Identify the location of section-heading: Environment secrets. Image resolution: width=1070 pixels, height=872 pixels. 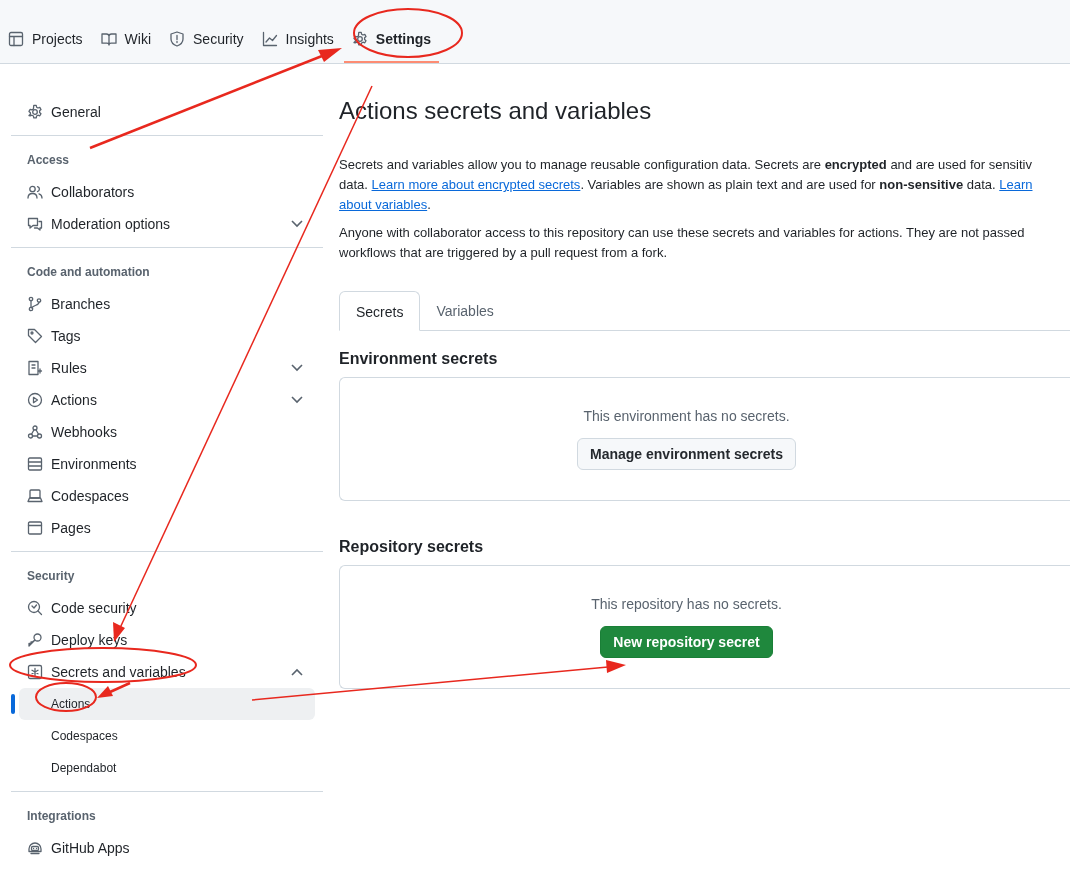
(419, 359).